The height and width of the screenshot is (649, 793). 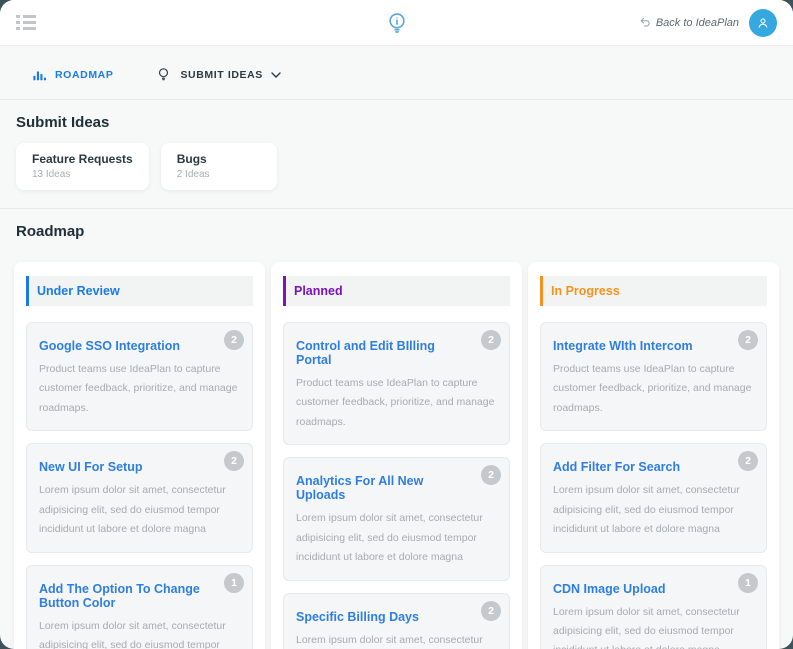 What do you see at coordinates (396, 175) in the screenshot?
I see `category-row: Feature Requests 13 Ideas Bugs 2 Ideas` at bounding box center [396, 175].